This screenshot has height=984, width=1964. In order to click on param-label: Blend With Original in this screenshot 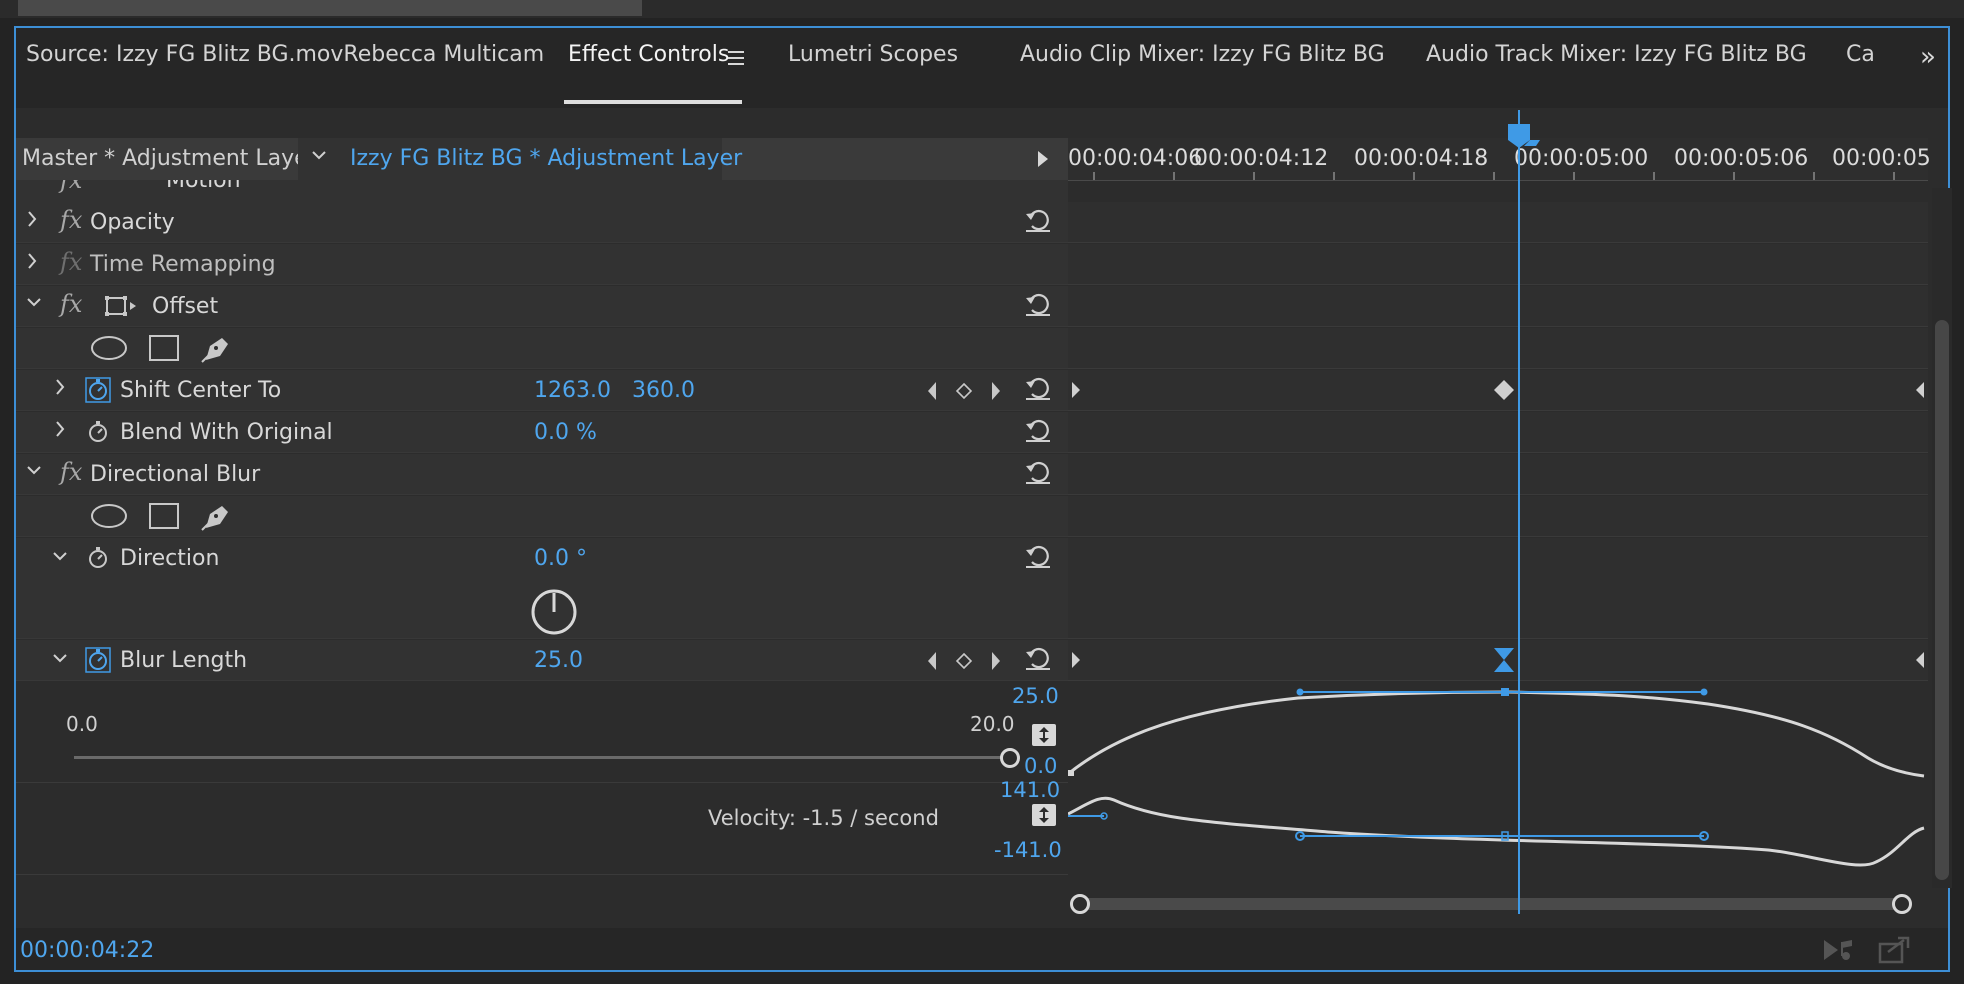, I will do `click(226, 432)`.